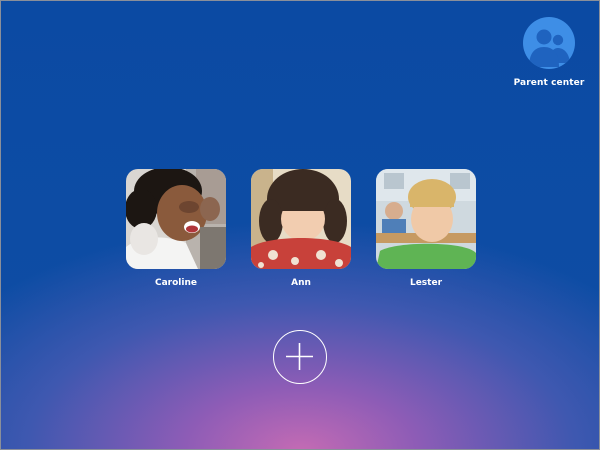 This screenshot has height=450, width=600. I want to click on profile-lester: Lester, so click(426, 228).